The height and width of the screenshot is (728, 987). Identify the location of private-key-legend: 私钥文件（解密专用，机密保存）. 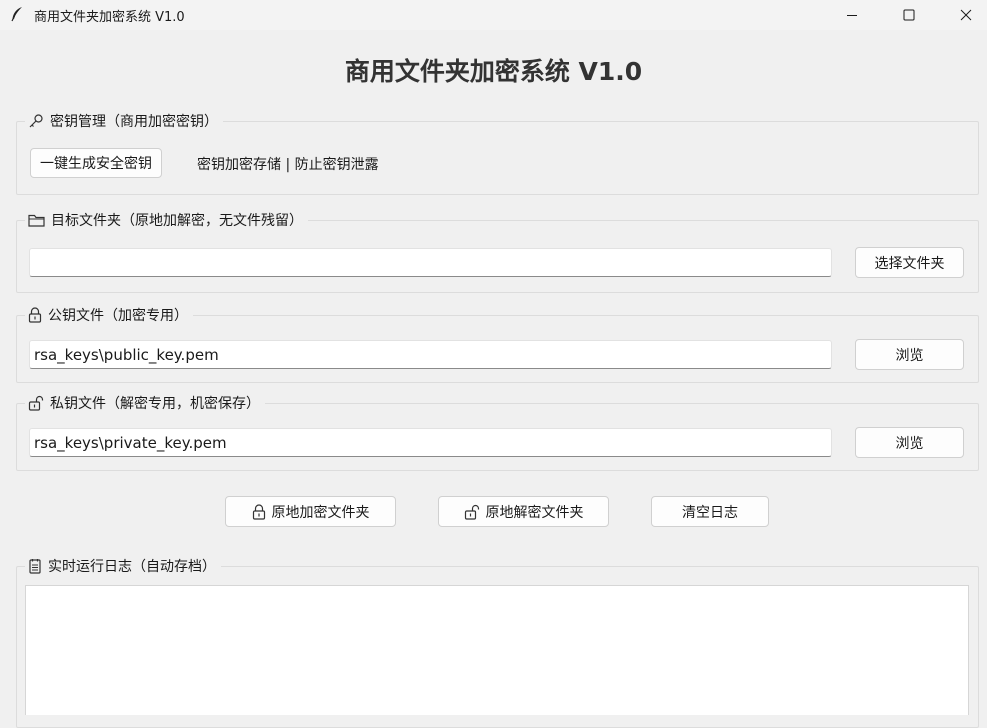
(145, 403).